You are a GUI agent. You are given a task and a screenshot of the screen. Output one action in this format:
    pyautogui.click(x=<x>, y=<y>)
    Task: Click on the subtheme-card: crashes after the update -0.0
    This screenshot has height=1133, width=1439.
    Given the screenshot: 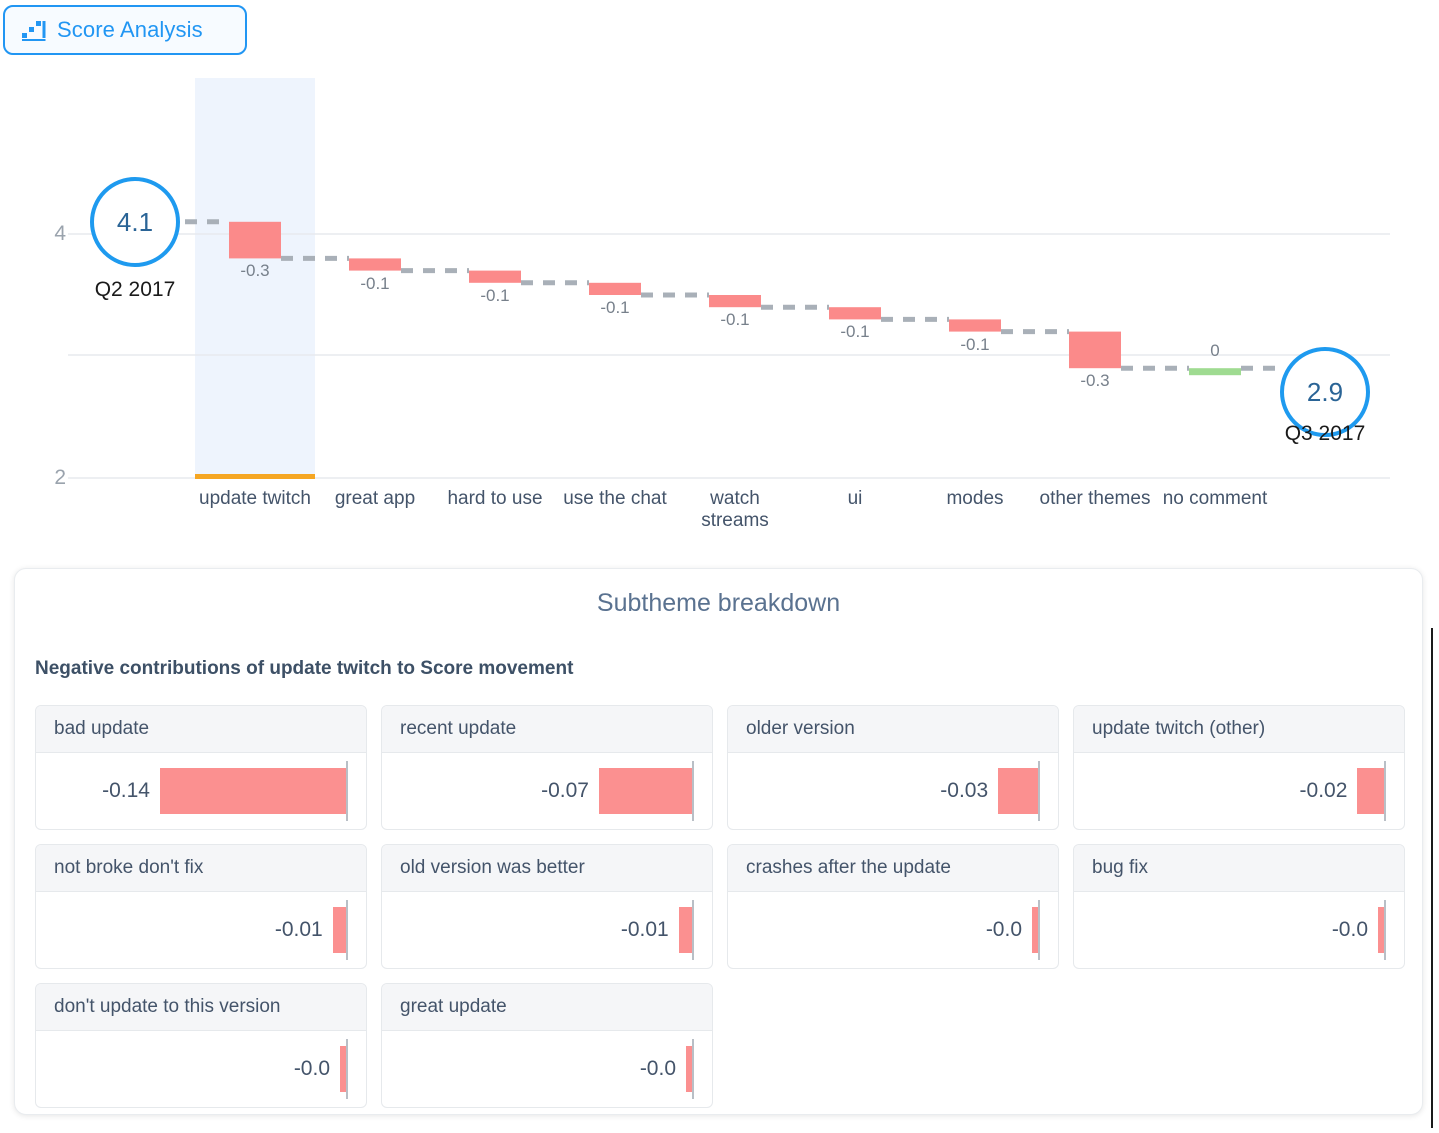 What is the action you would take?
    pyautogui.click(x=893, y=906)
    